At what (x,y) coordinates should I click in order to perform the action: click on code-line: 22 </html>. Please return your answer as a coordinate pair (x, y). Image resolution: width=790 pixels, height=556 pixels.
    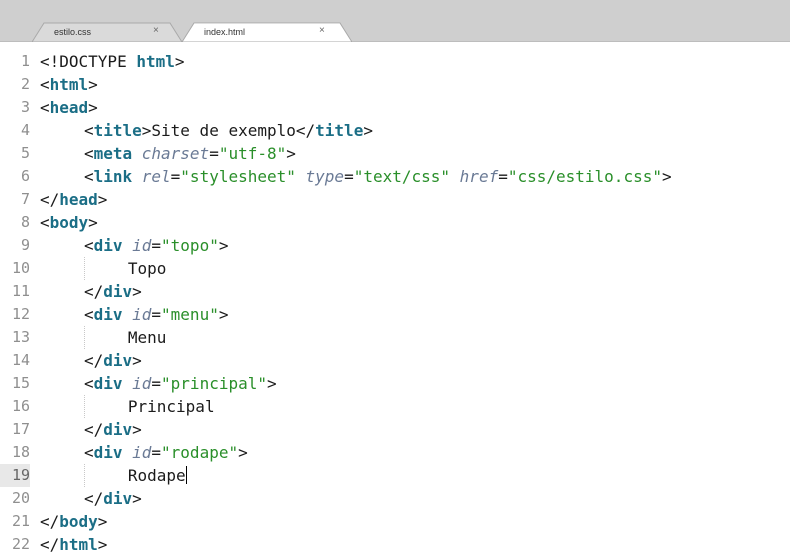
    Looking at the image, I should click on (395, 544).